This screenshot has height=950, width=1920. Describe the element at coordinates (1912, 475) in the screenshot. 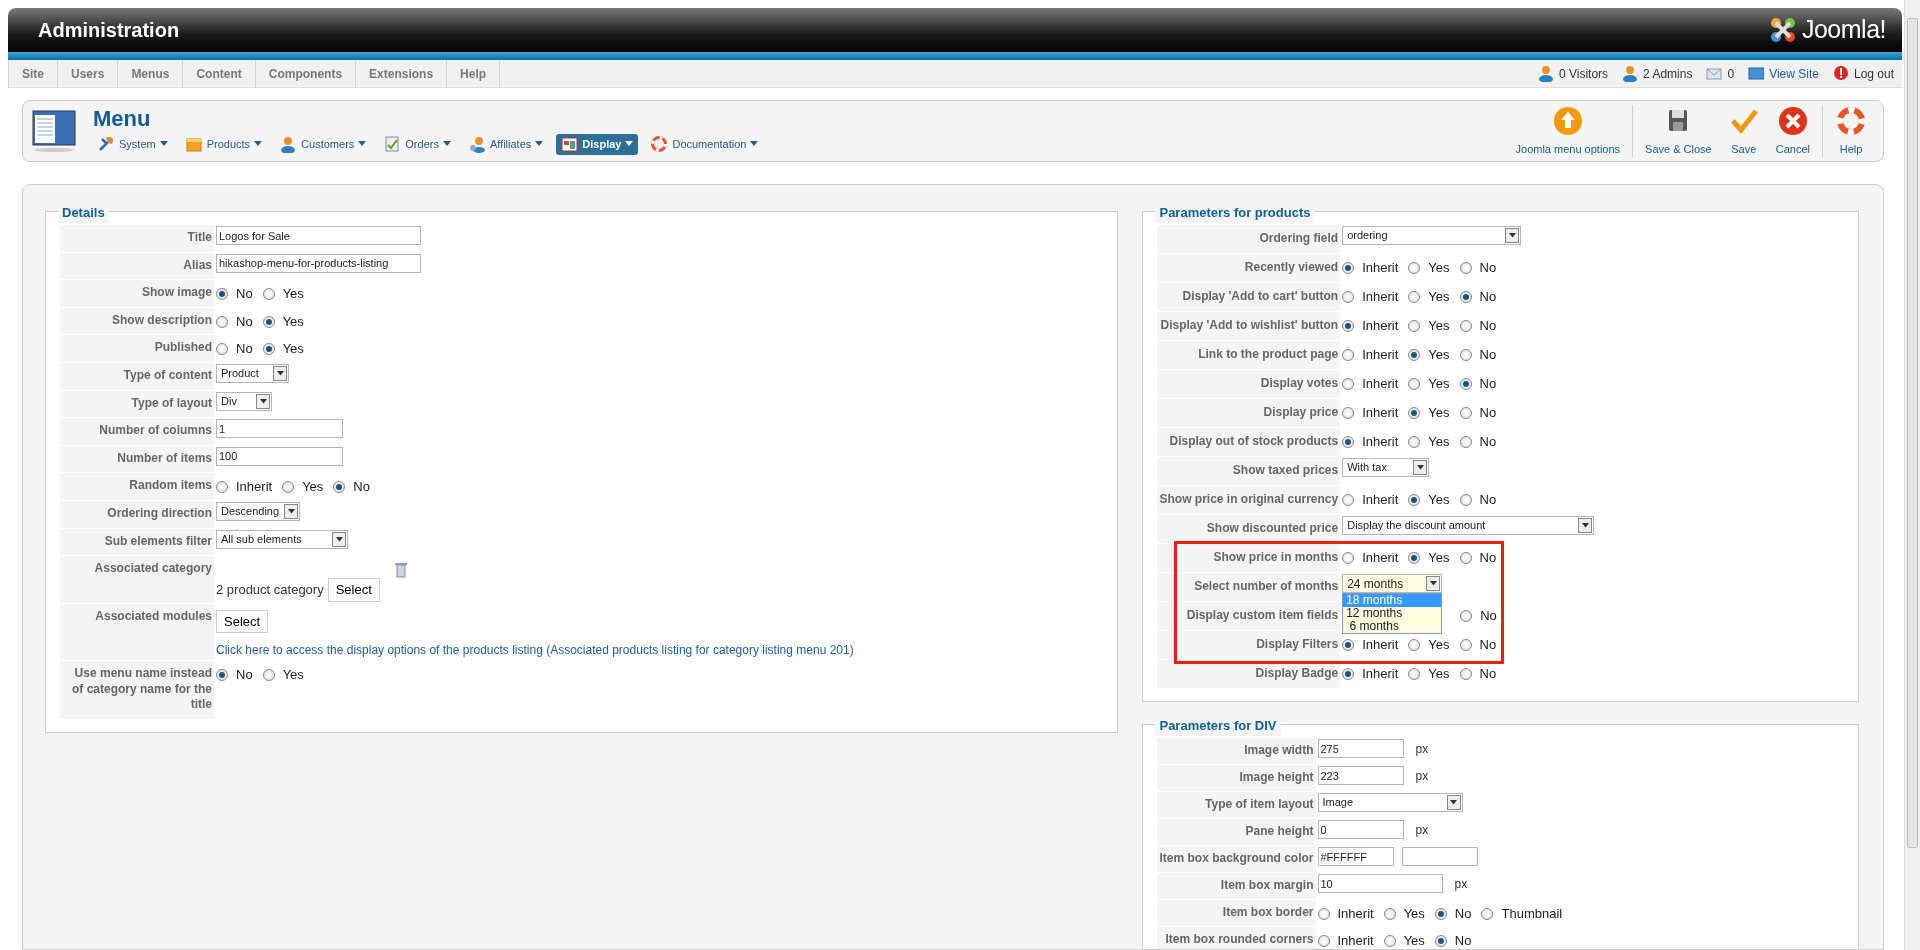

I see `scrollbar` at that location.